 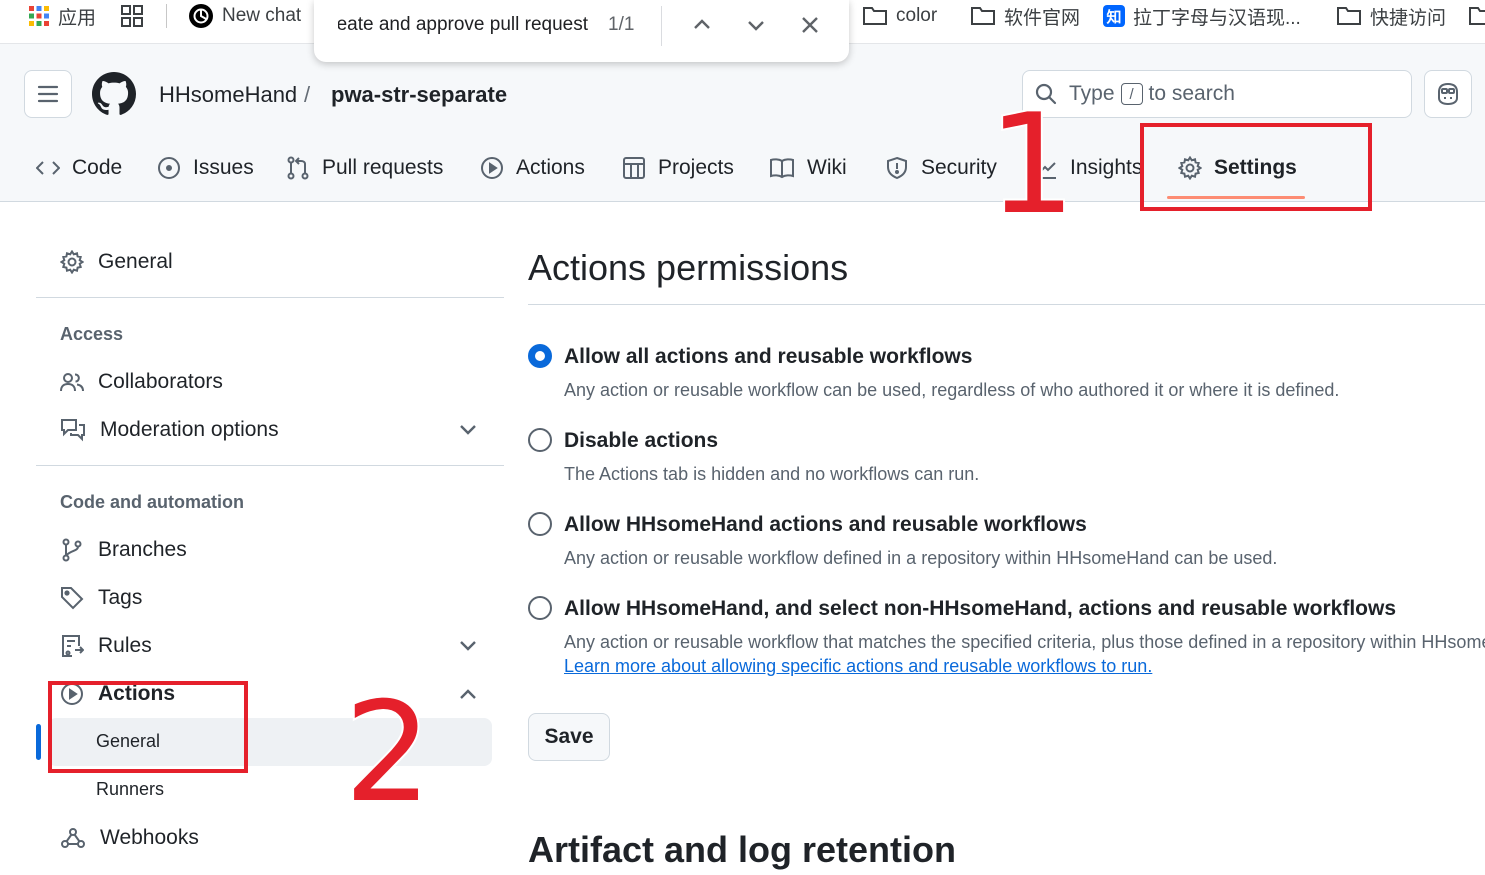 What do you see at coordinates (550, 167) in the screenshot?
I see `tab-label: Actions` at bounding box center [550, 167].